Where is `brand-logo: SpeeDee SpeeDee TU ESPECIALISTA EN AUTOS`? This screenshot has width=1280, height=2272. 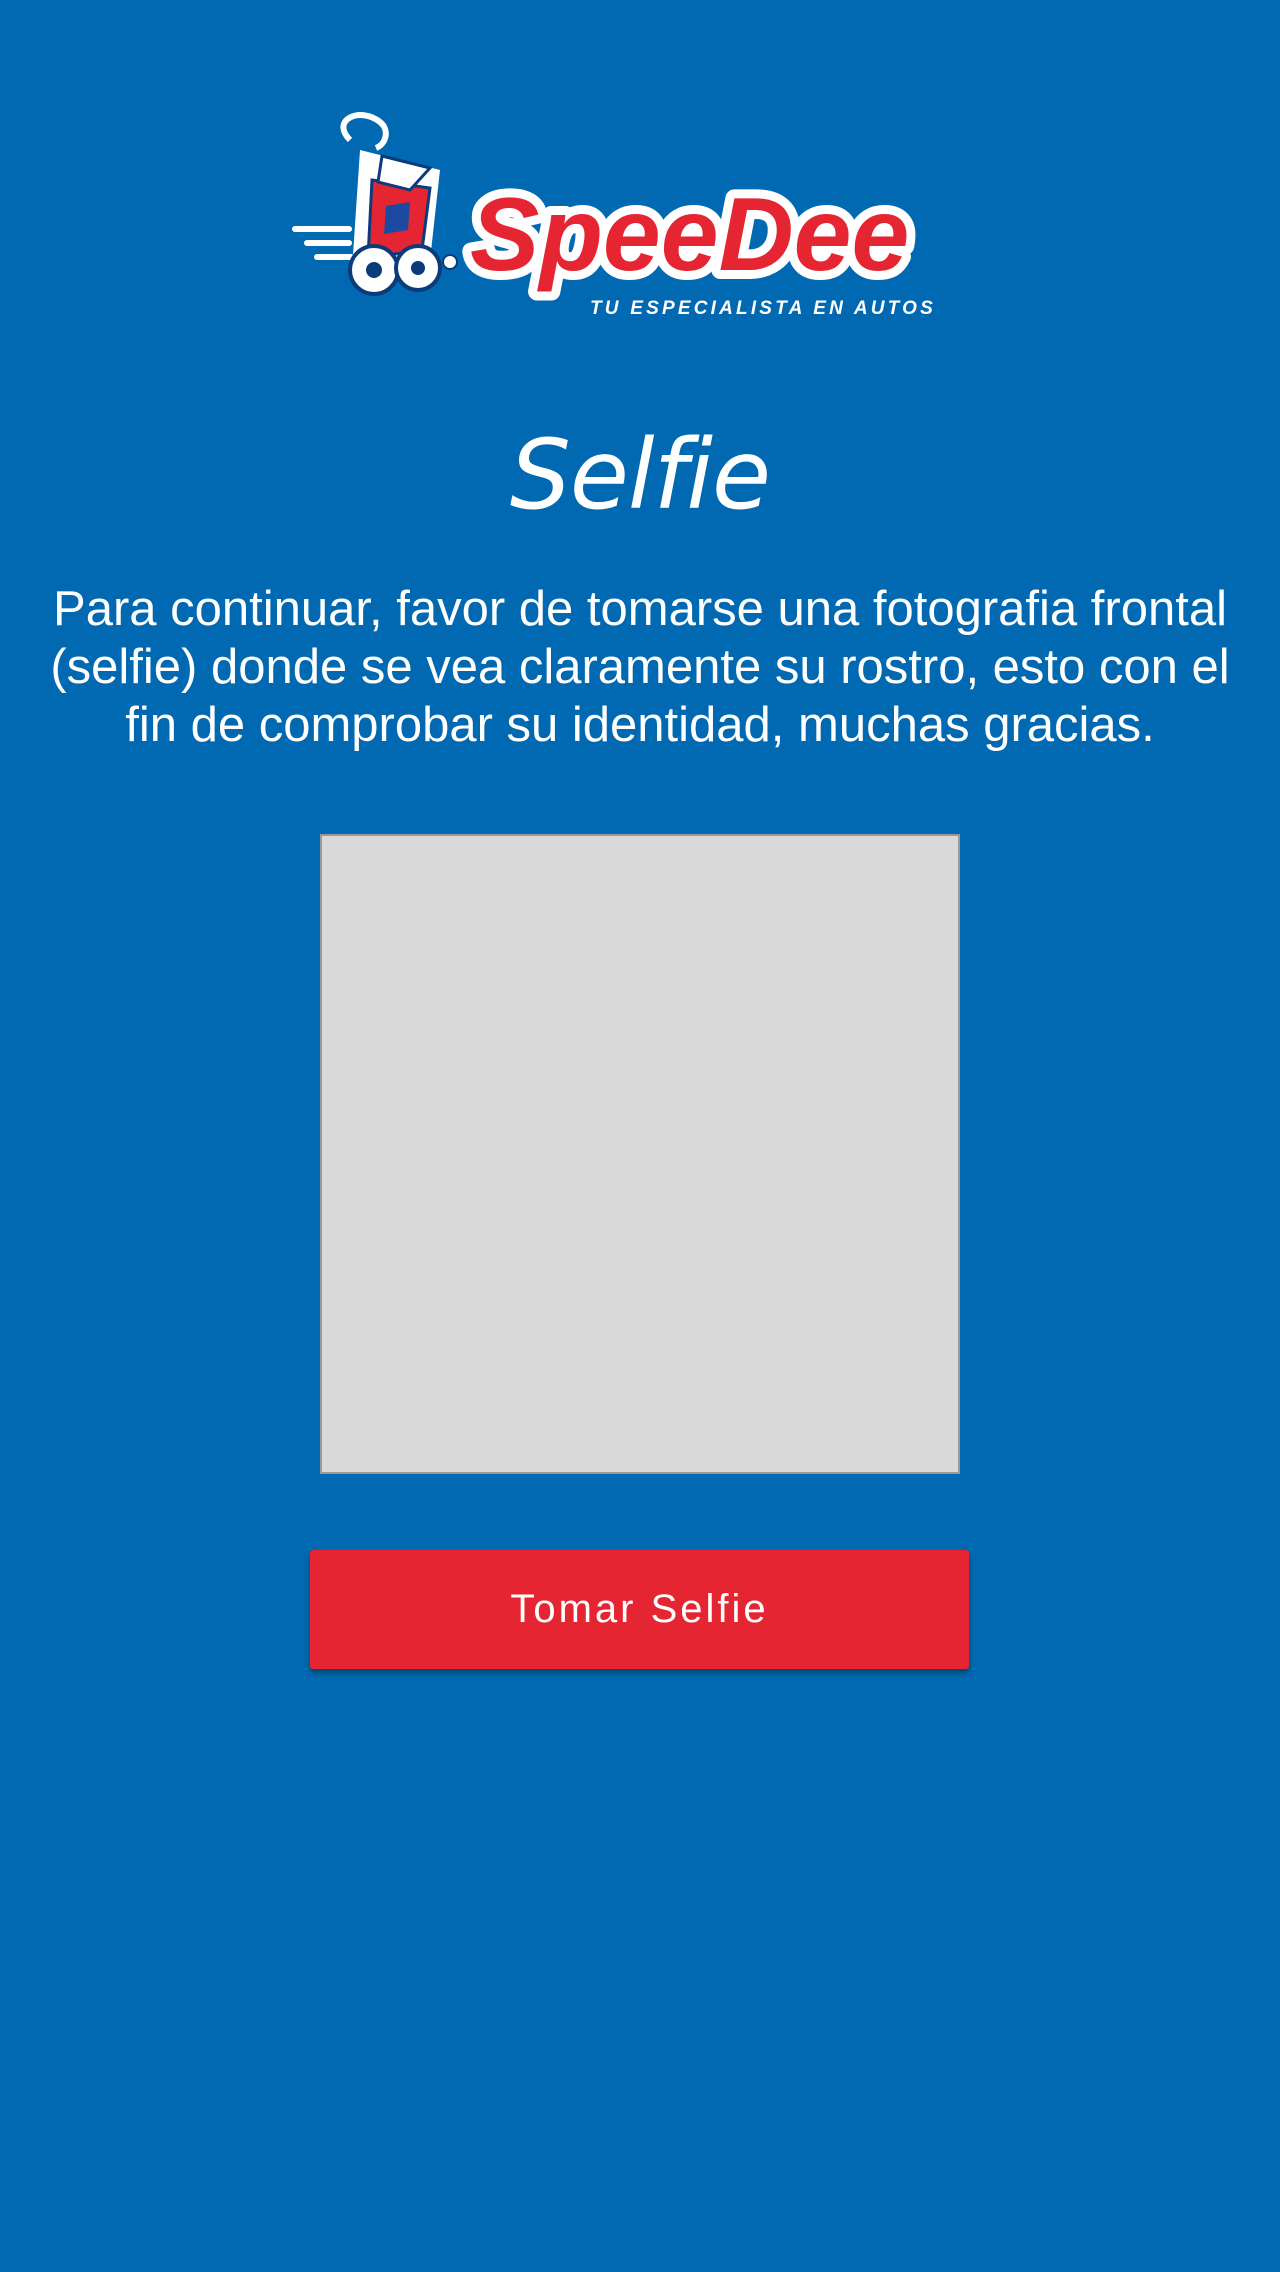
brand-logo: SpeeDee SpeeDee TU ESPECIALISTA EN AUTOS is located at coordinates (640, 220).